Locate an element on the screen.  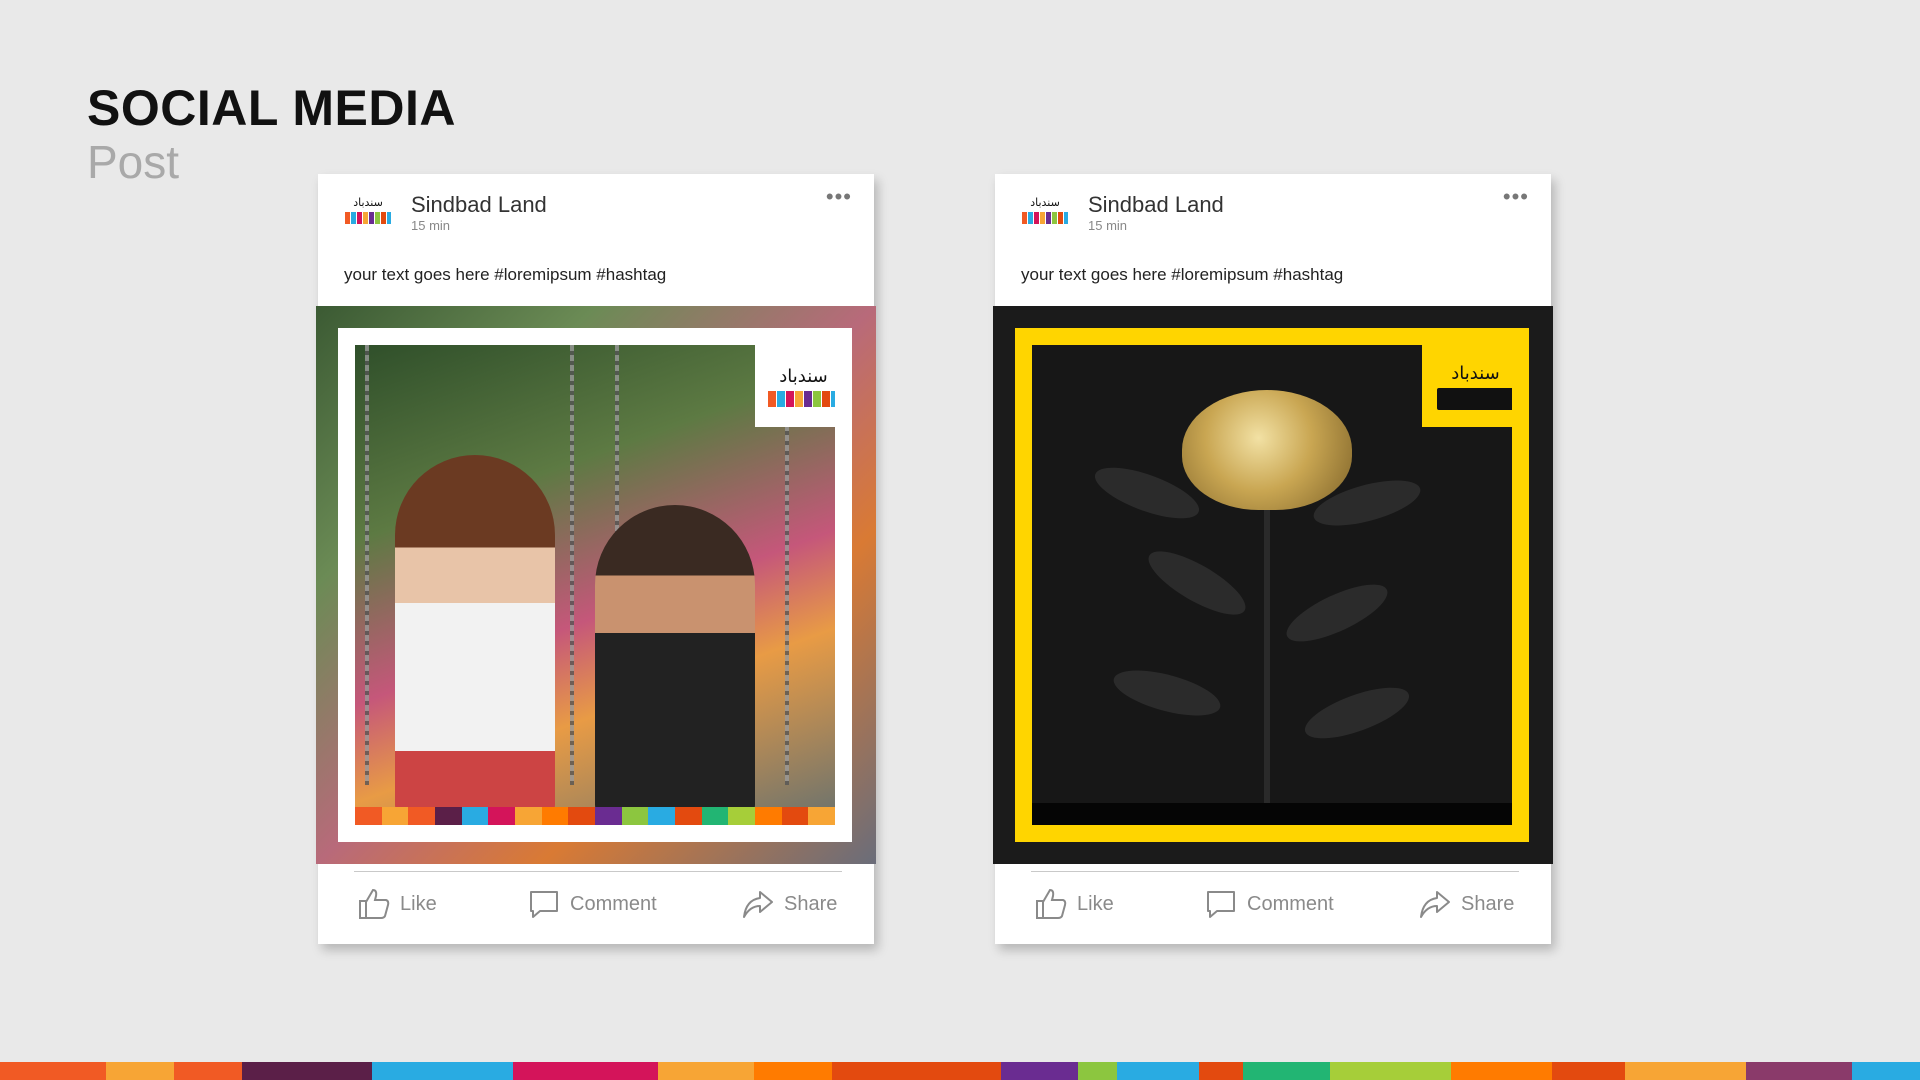
swing-photo: سندباد is located at coordinates (595, 585).